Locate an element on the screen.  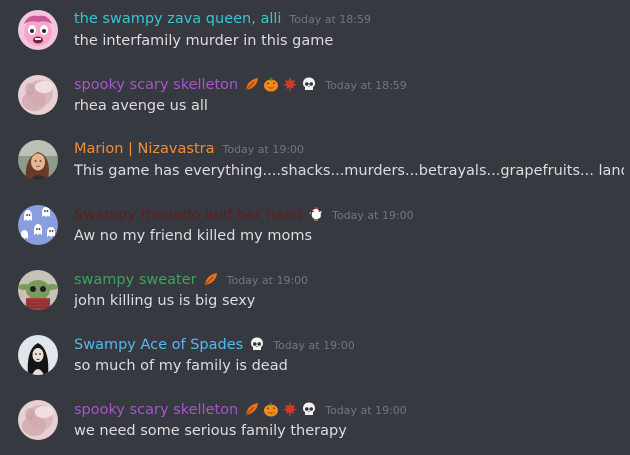
woman-photo-avatar-icon is located at coordinates (38, 160).